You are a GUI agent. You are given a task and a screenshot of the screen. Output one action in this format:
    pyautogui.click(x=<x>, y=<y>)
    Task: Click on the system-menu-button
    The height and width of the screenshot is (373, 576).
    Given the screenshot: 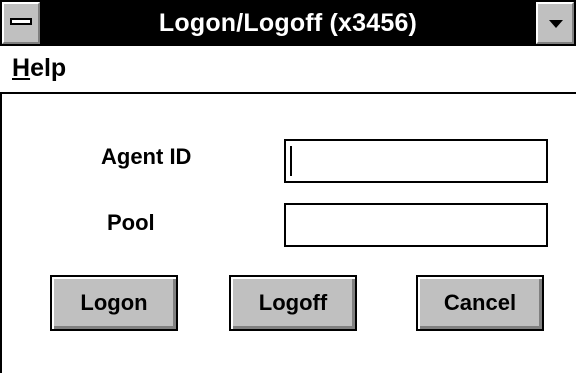 What is the action you would take?
    pyautogui.click(x=21, y=23)
    